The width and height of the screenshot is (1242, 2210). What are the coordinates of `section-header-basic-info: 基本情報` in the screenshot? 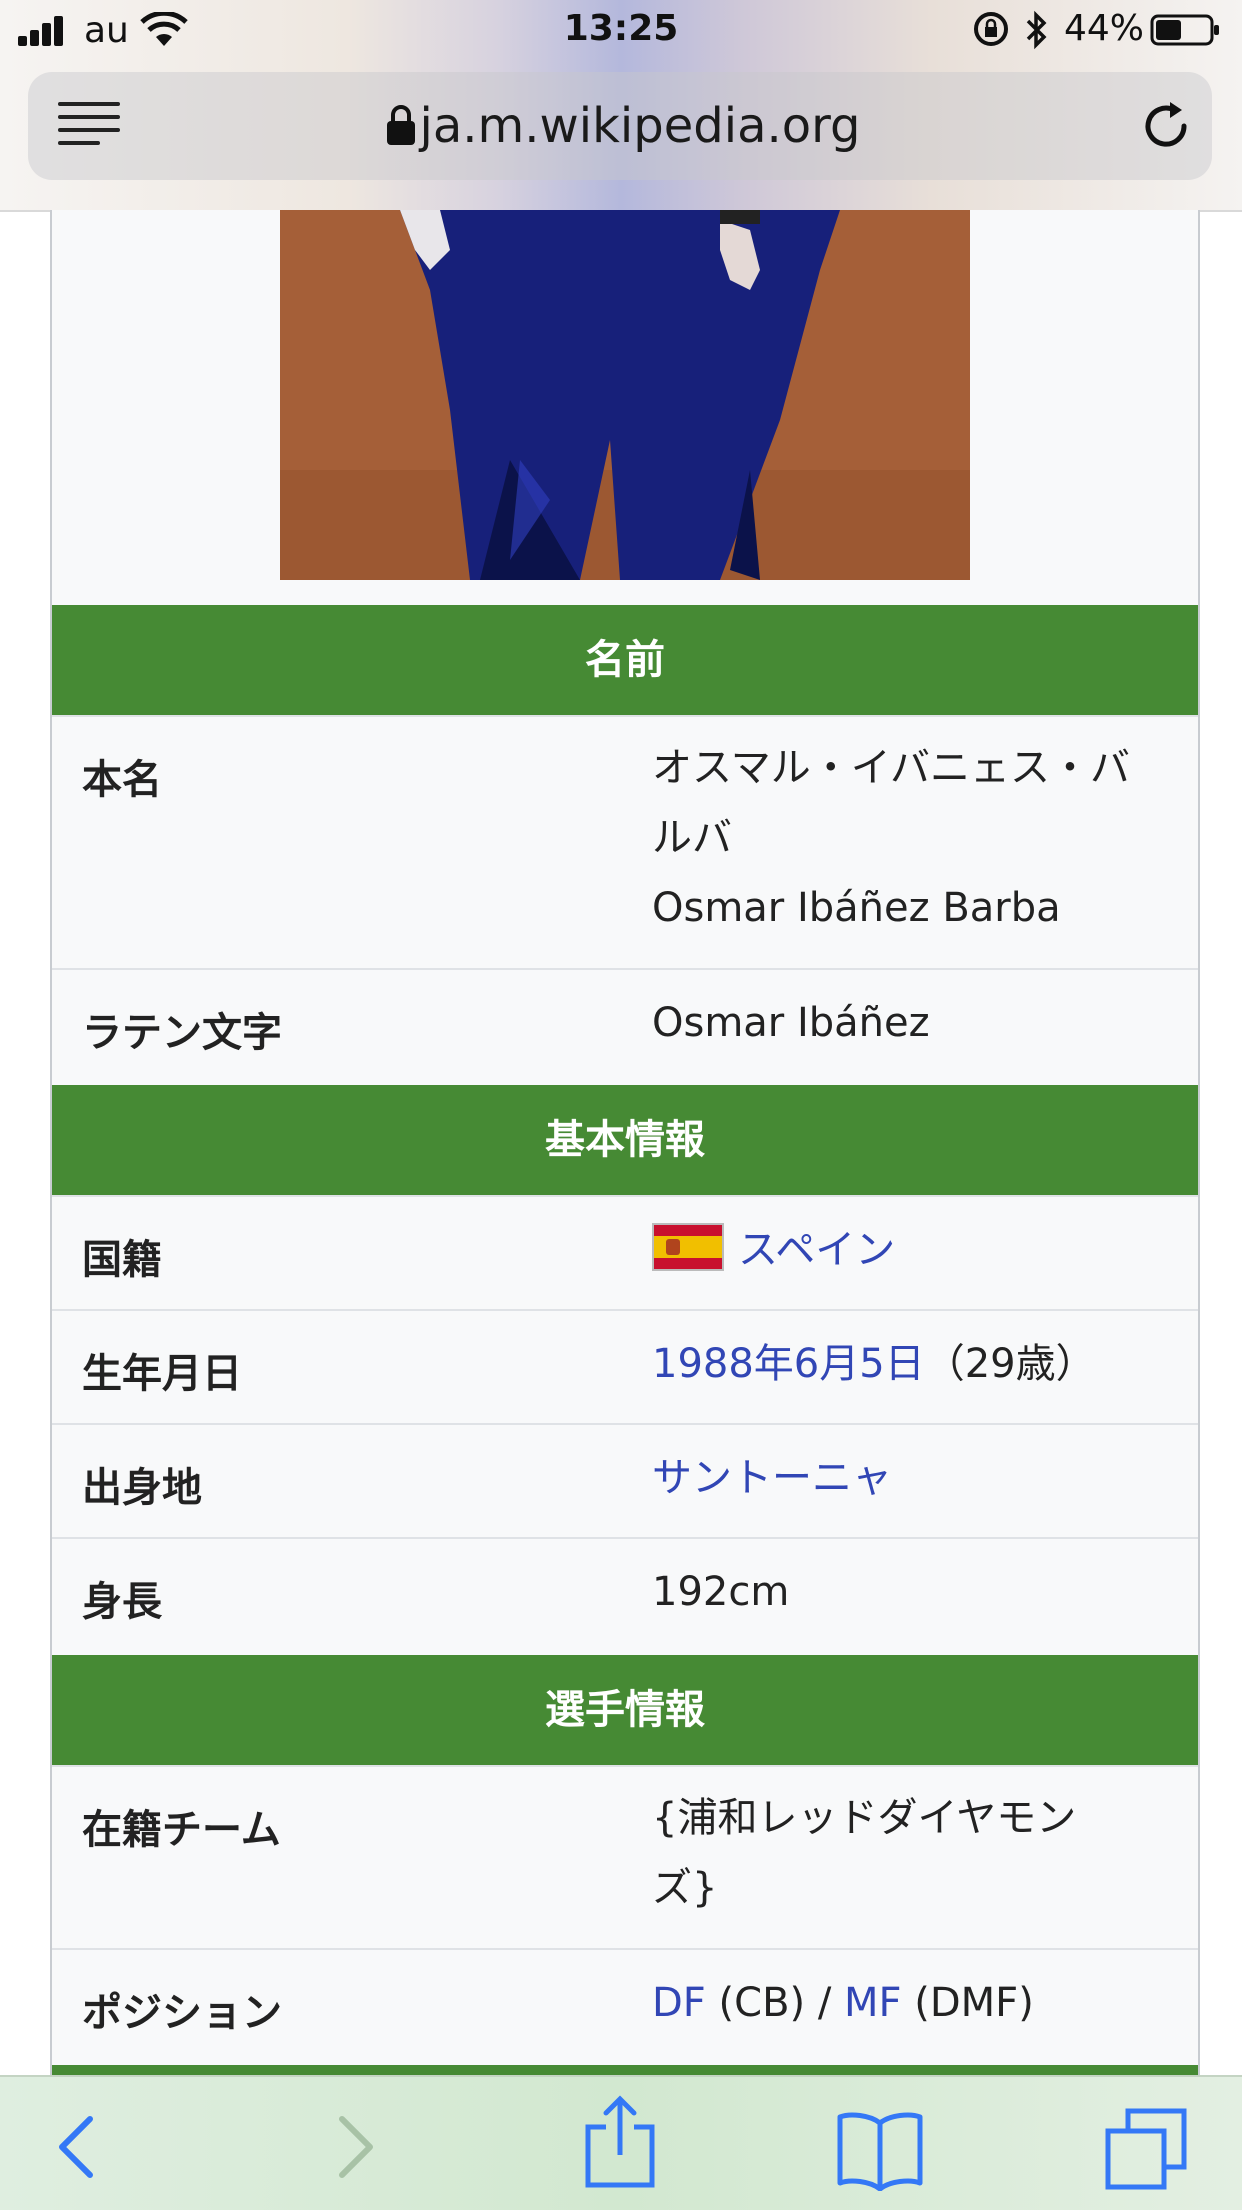 It's located at (625, 1140).